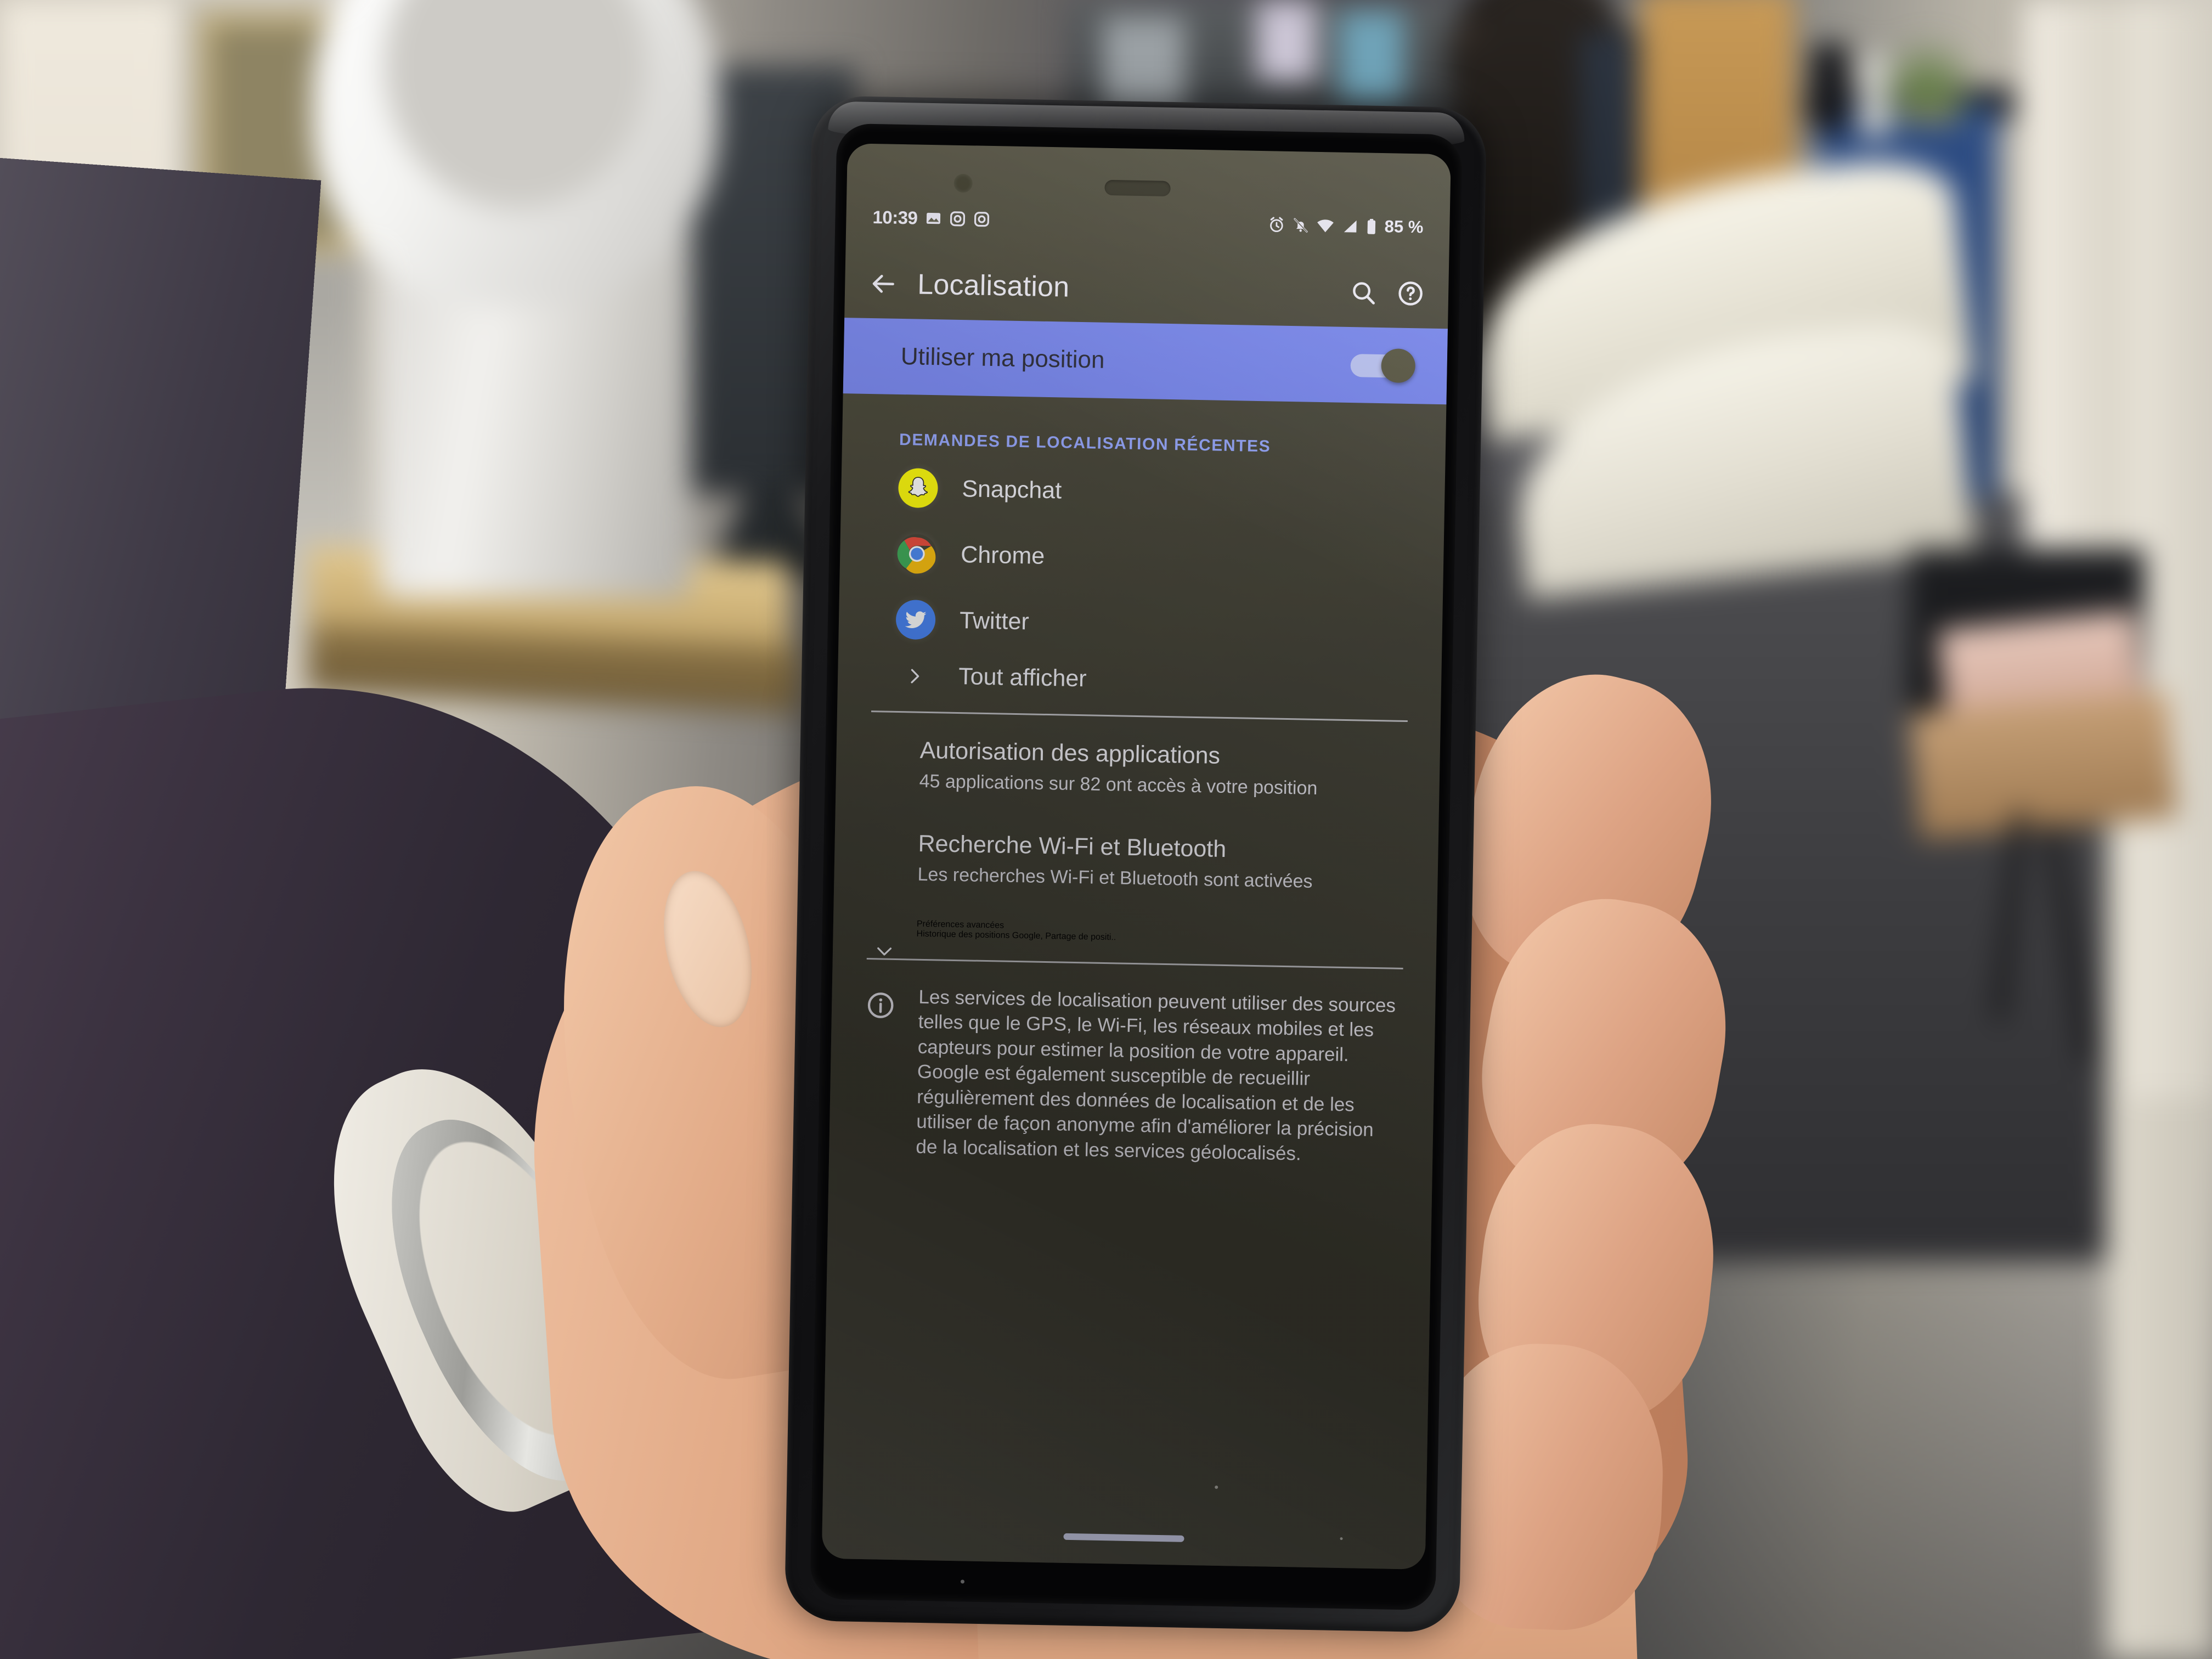 This screenshot has height=1659, width=2212. Describe the element at coordinates (1325, 225) in the screenshot. I see `wifi-icon` at that location.